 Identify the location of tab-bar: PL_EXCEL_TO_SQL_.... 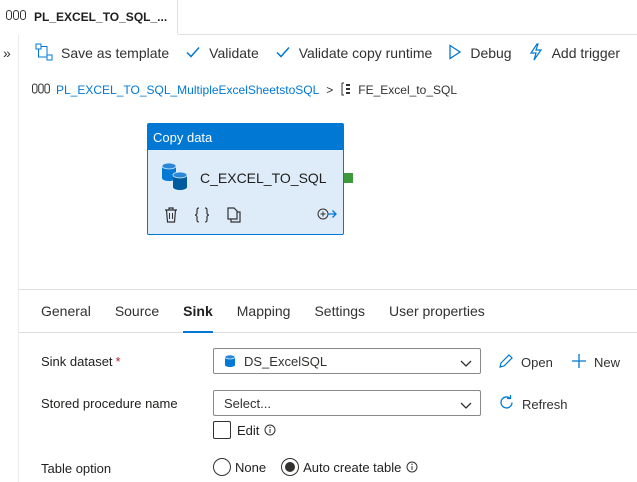
(318, 17).